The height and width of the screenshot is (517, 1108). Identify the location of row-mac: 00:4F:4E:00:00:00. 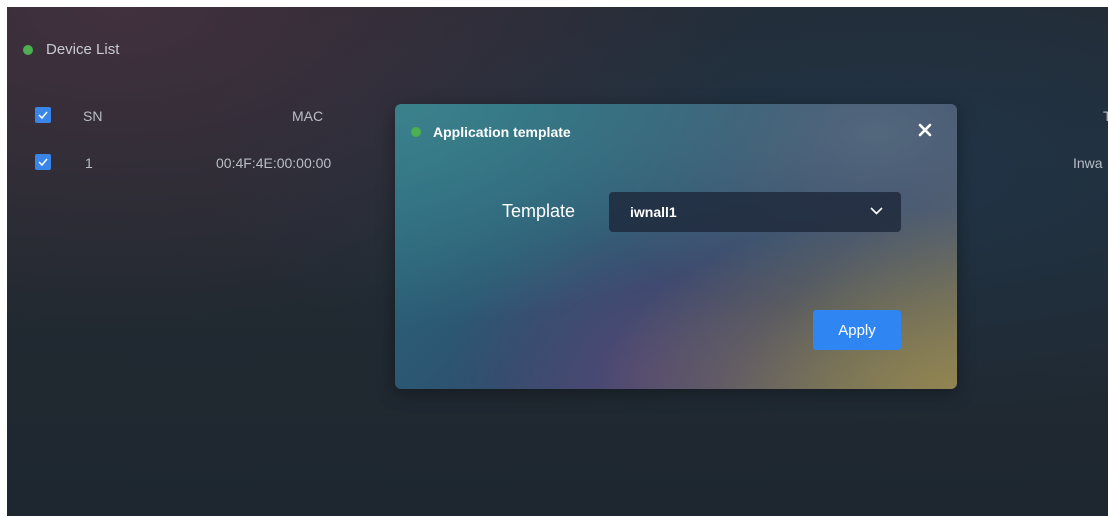
(274, 163).